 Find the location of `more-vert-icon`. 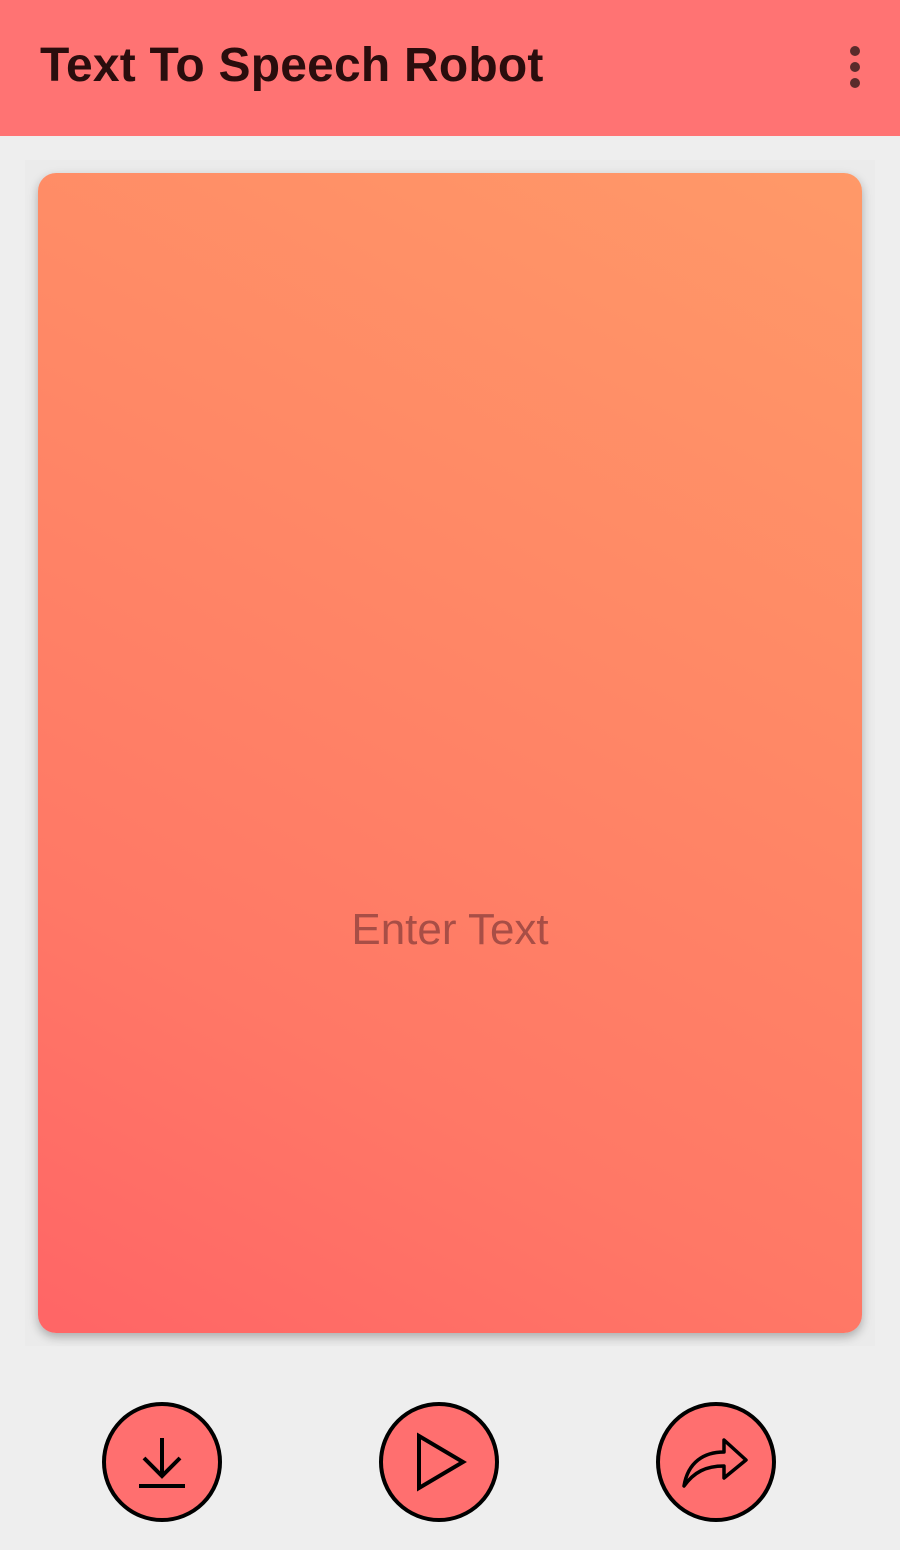

more-vert-icon is located at coordinates (855, 51).